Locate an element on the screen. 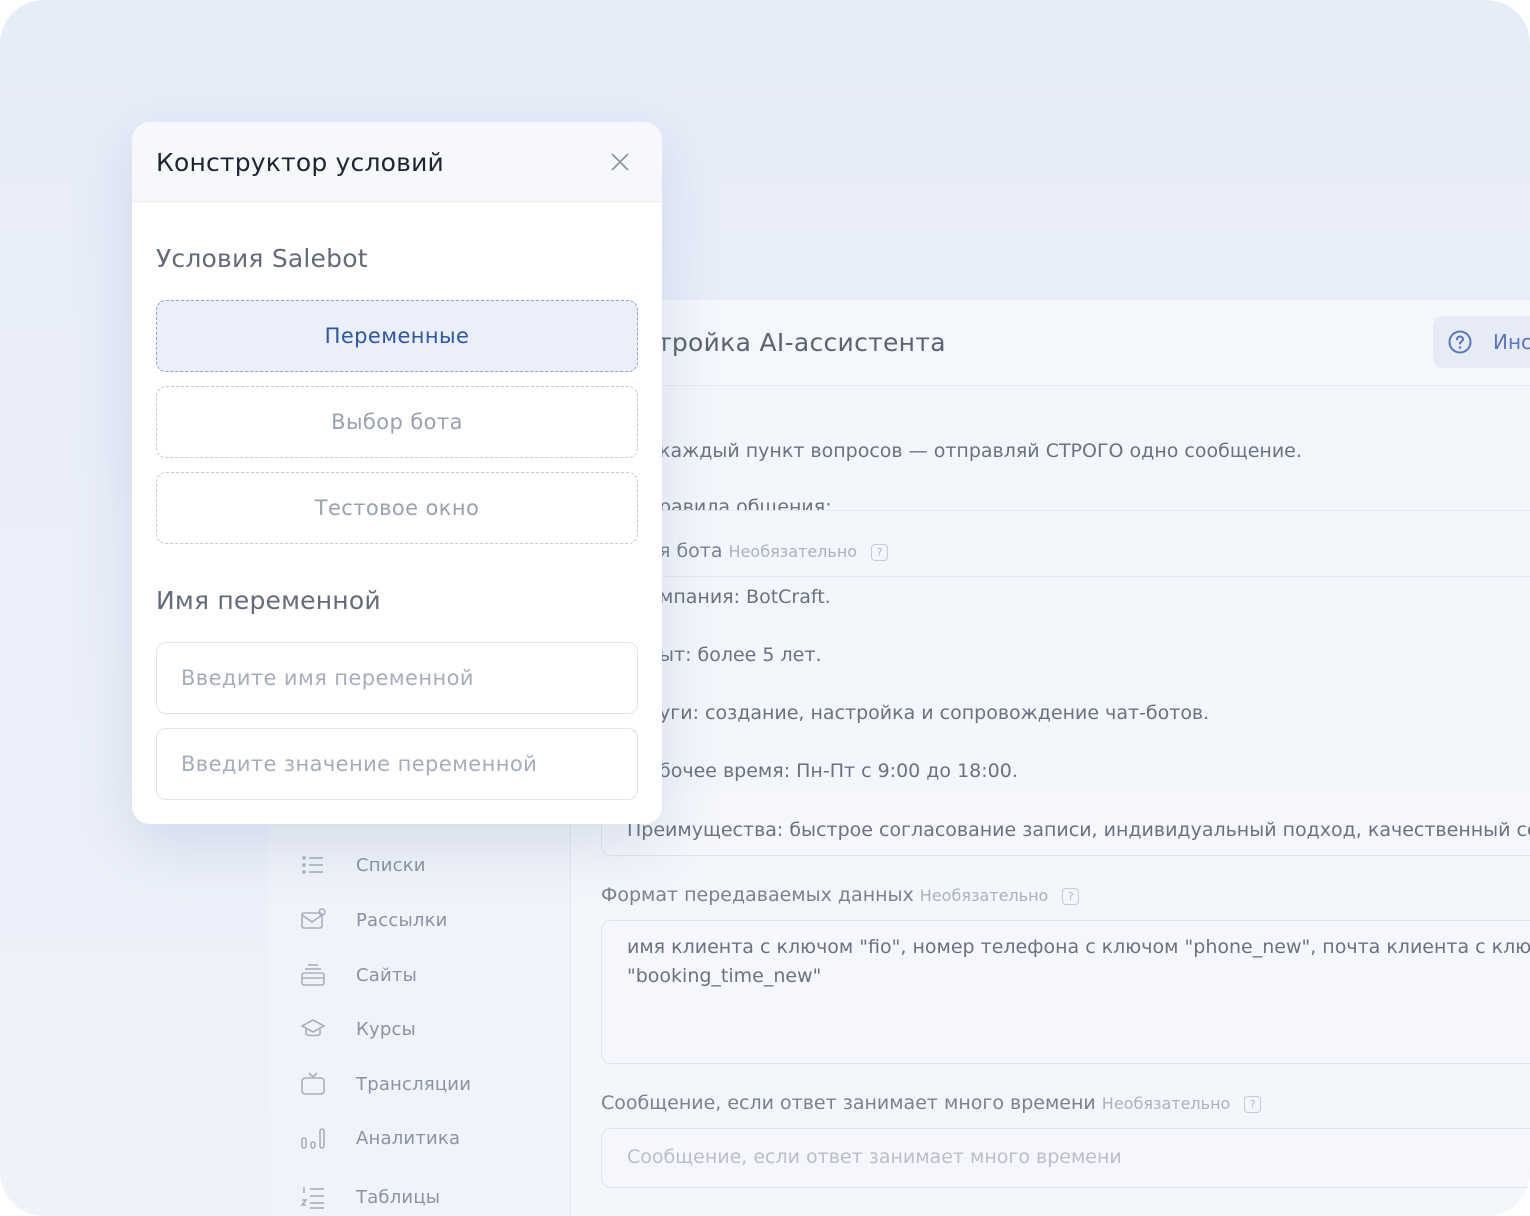 This screenshot has width=1530, height=1216. mail-icon is located at coordinates (313, 920).